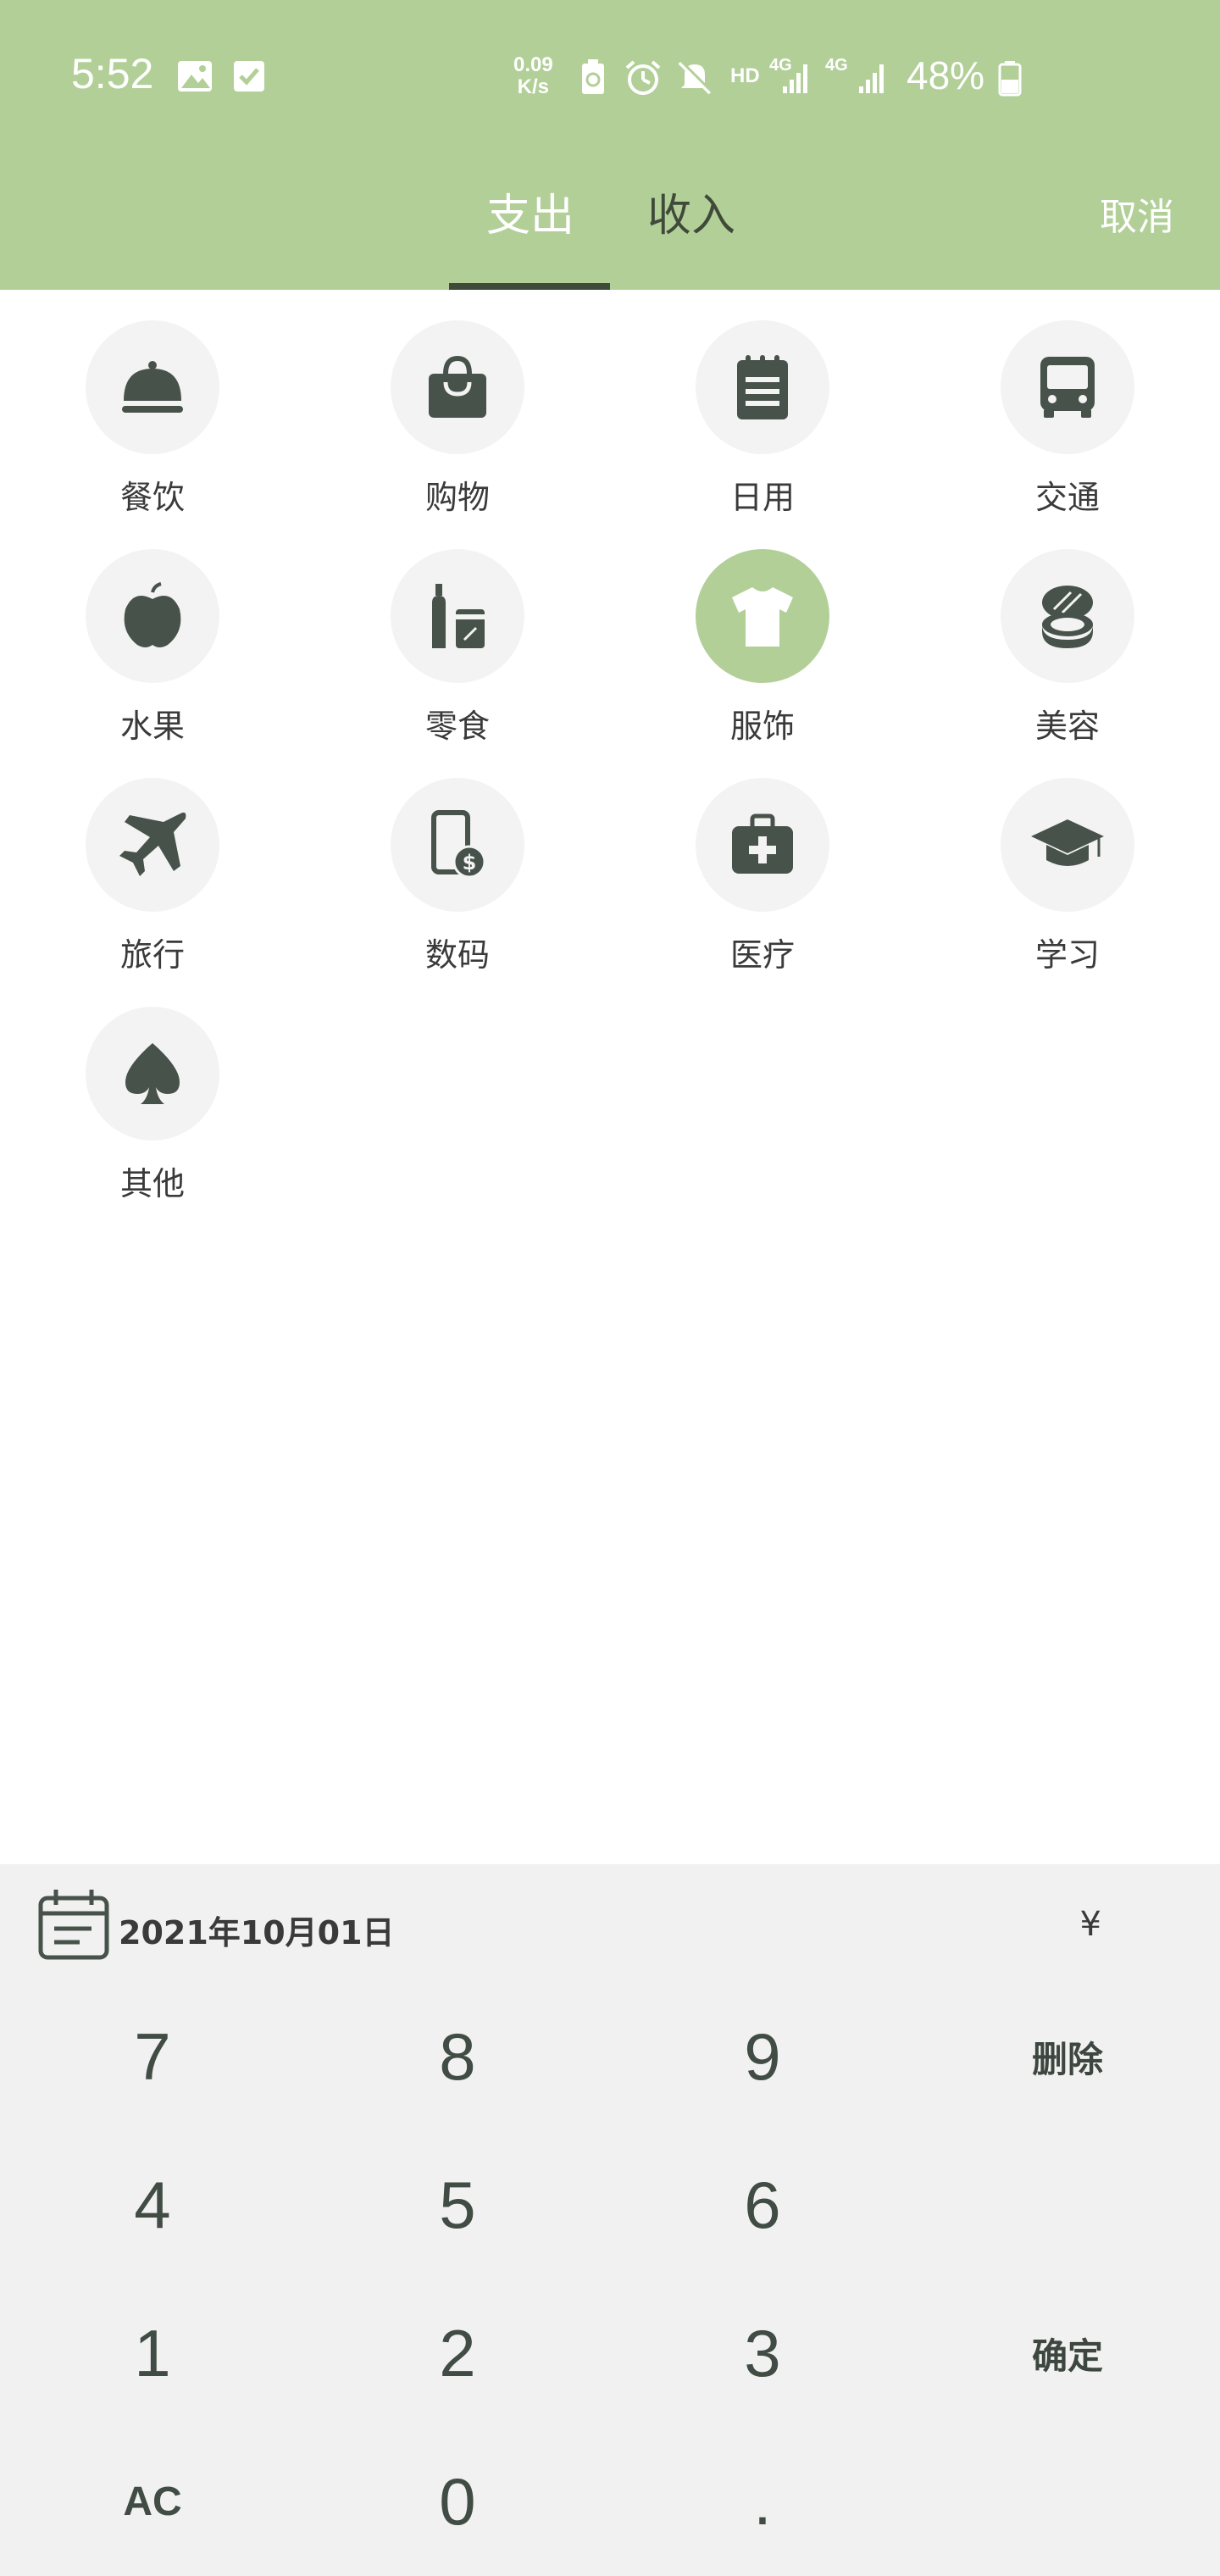 The height and width of the screenshot is (2576, 1220). Describe the element at coordinates (457, 498) in the screenshot. I see `category-label: 购物` at that location.